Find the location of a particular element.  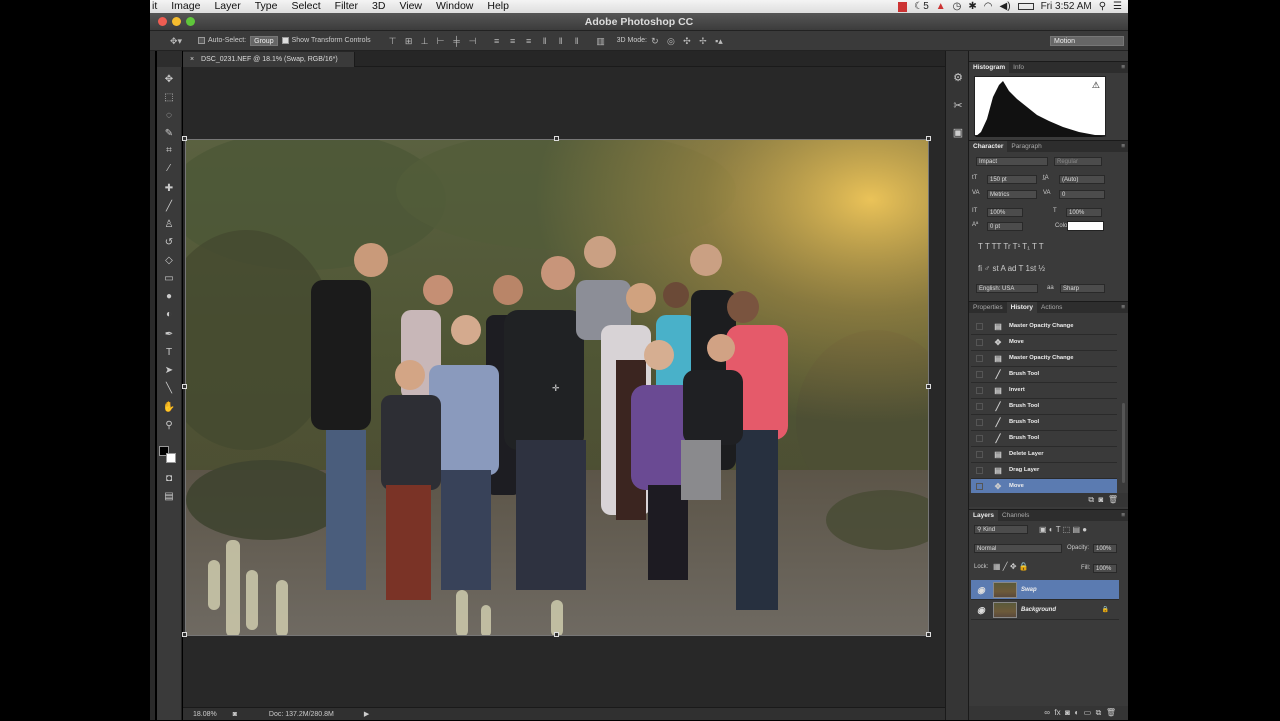

tab-character: Character is located at coordinates (988, 147).